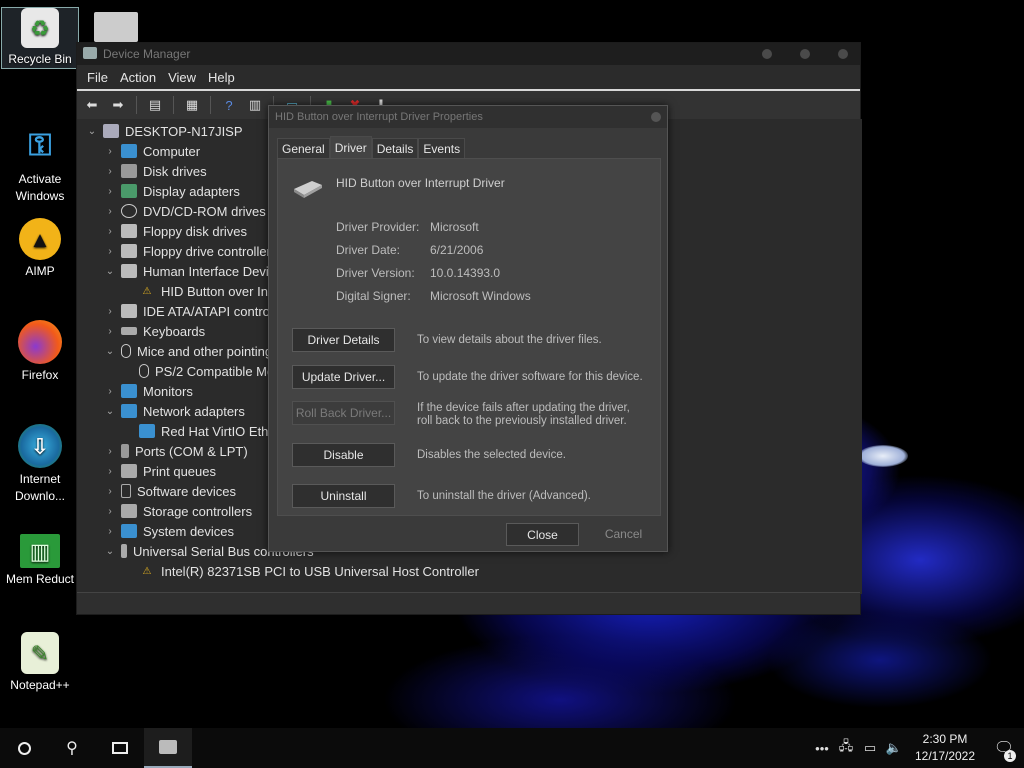  I want to click on cancel-button: Cancel, so click(623, 534).